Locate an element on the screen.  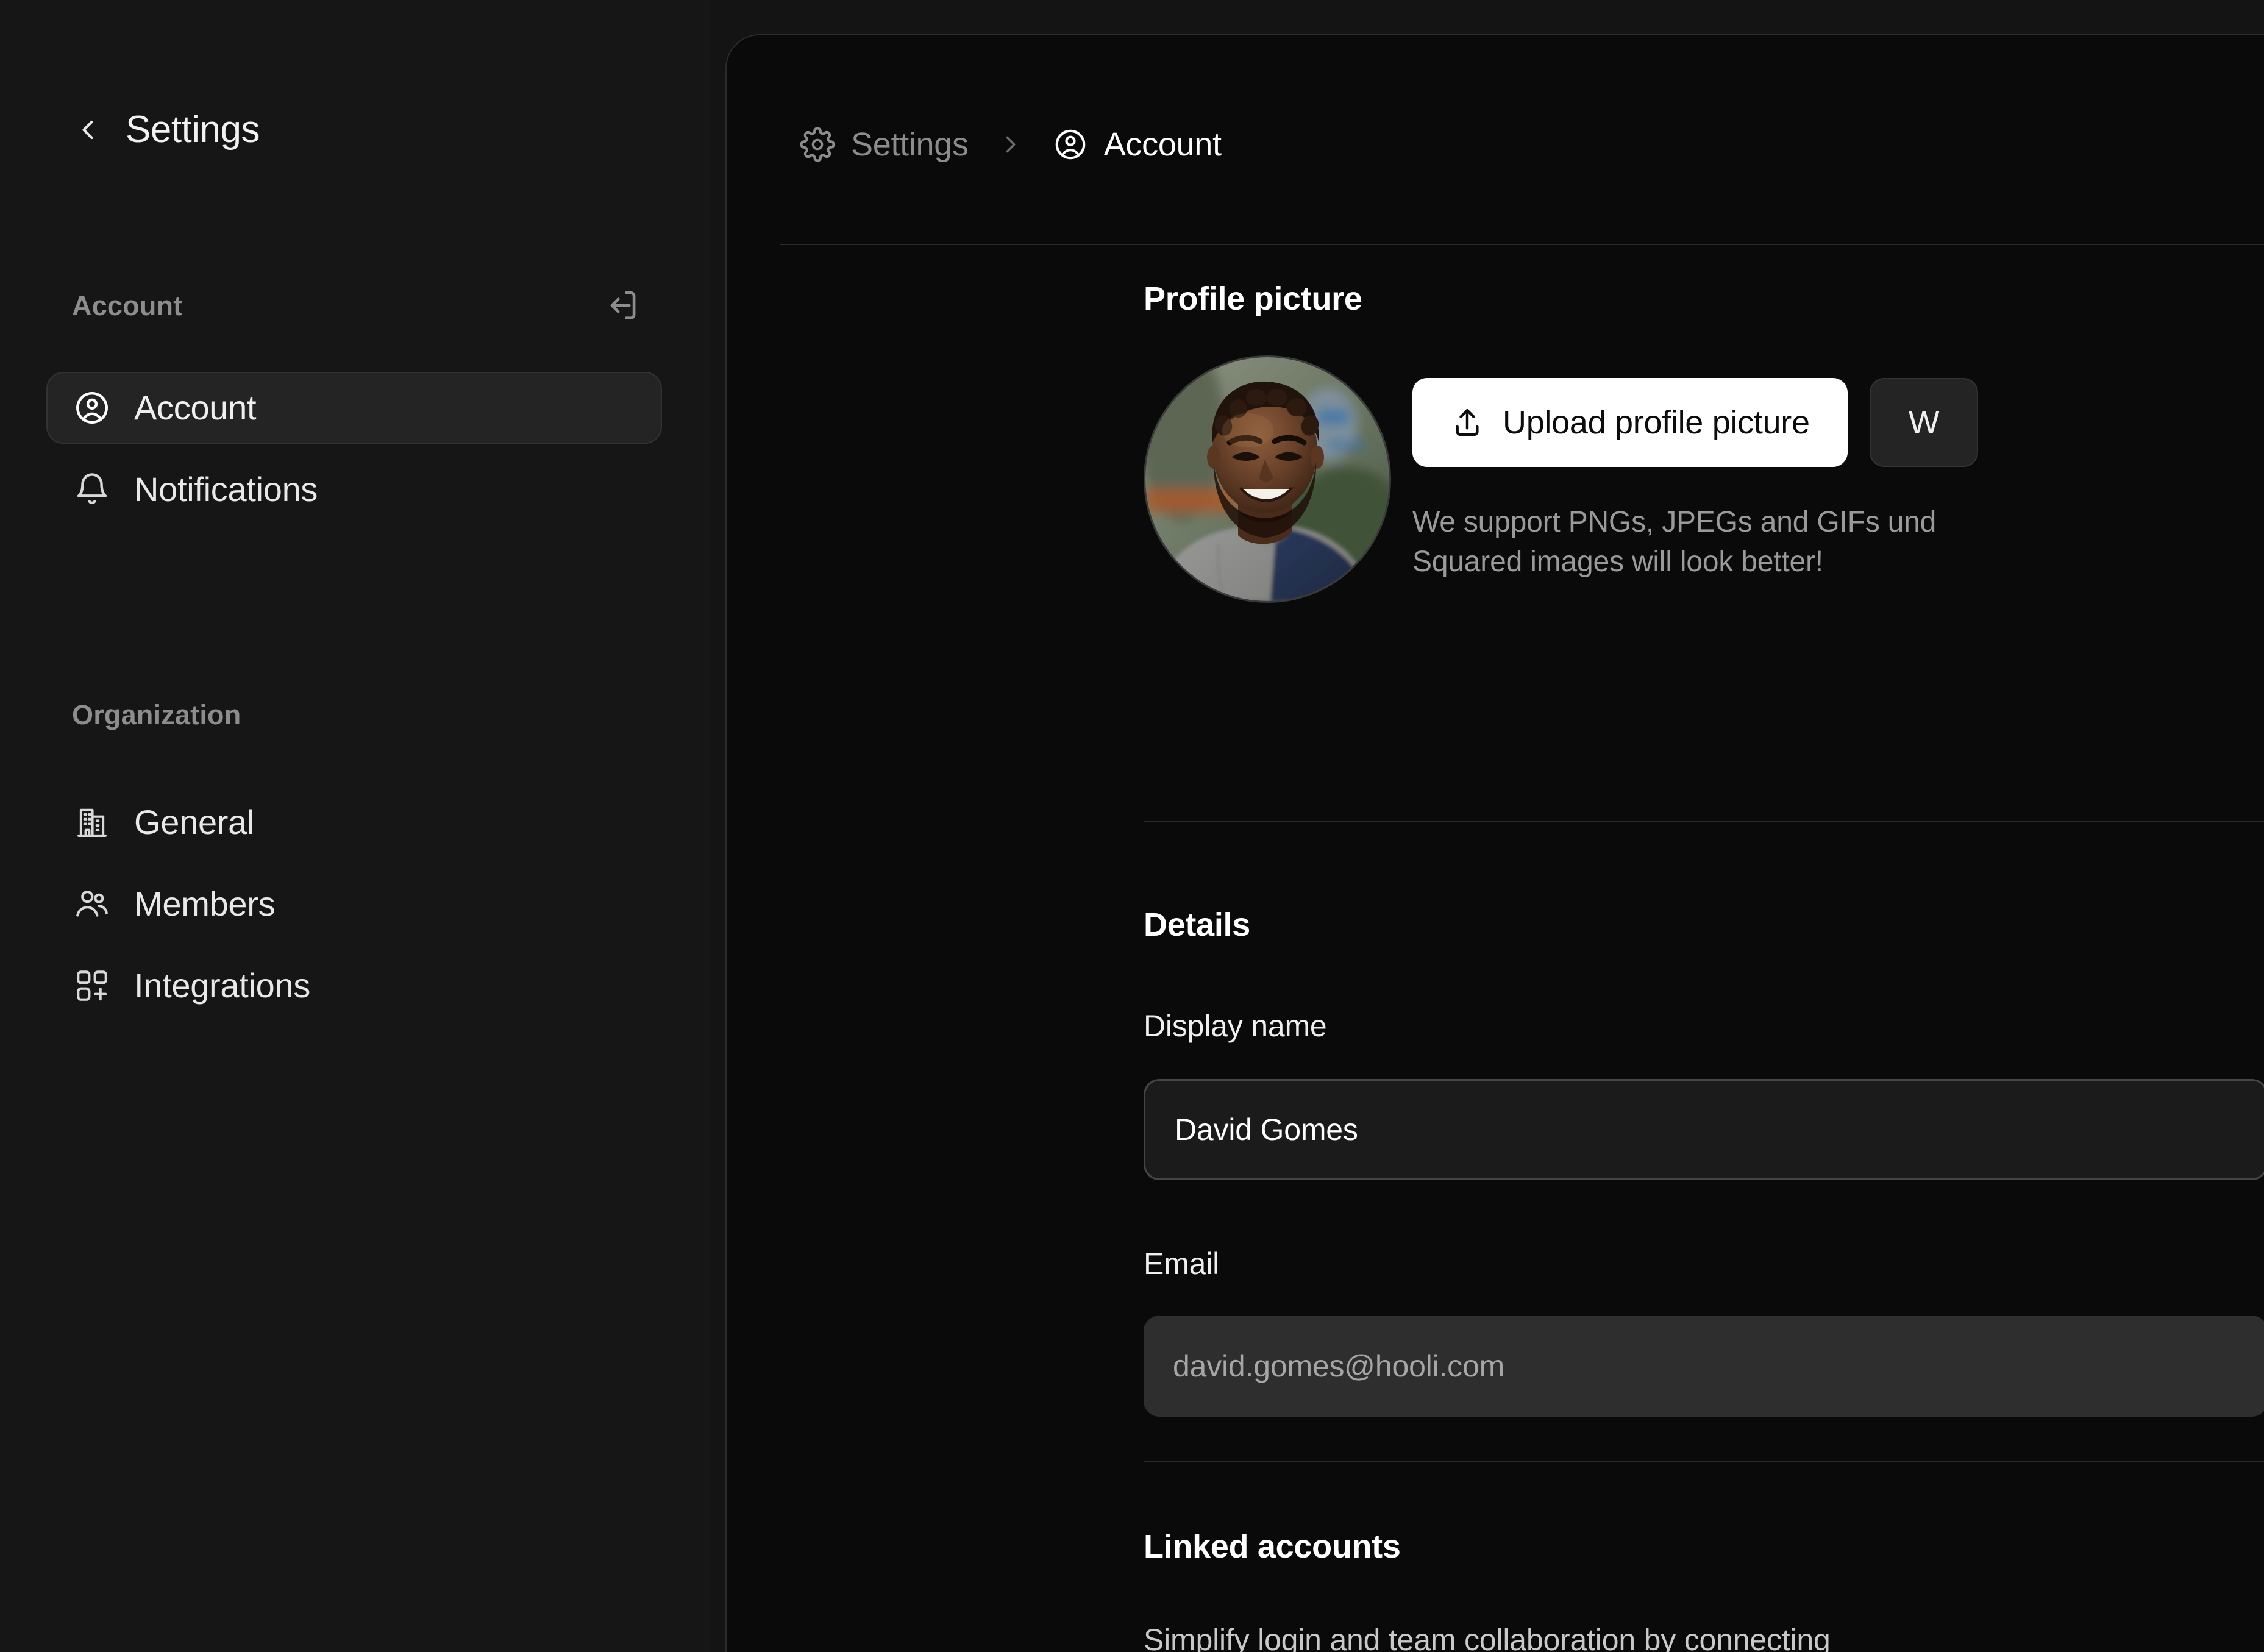
breadcrumb-item-settings: Settings is located at coordinates (884, 144).